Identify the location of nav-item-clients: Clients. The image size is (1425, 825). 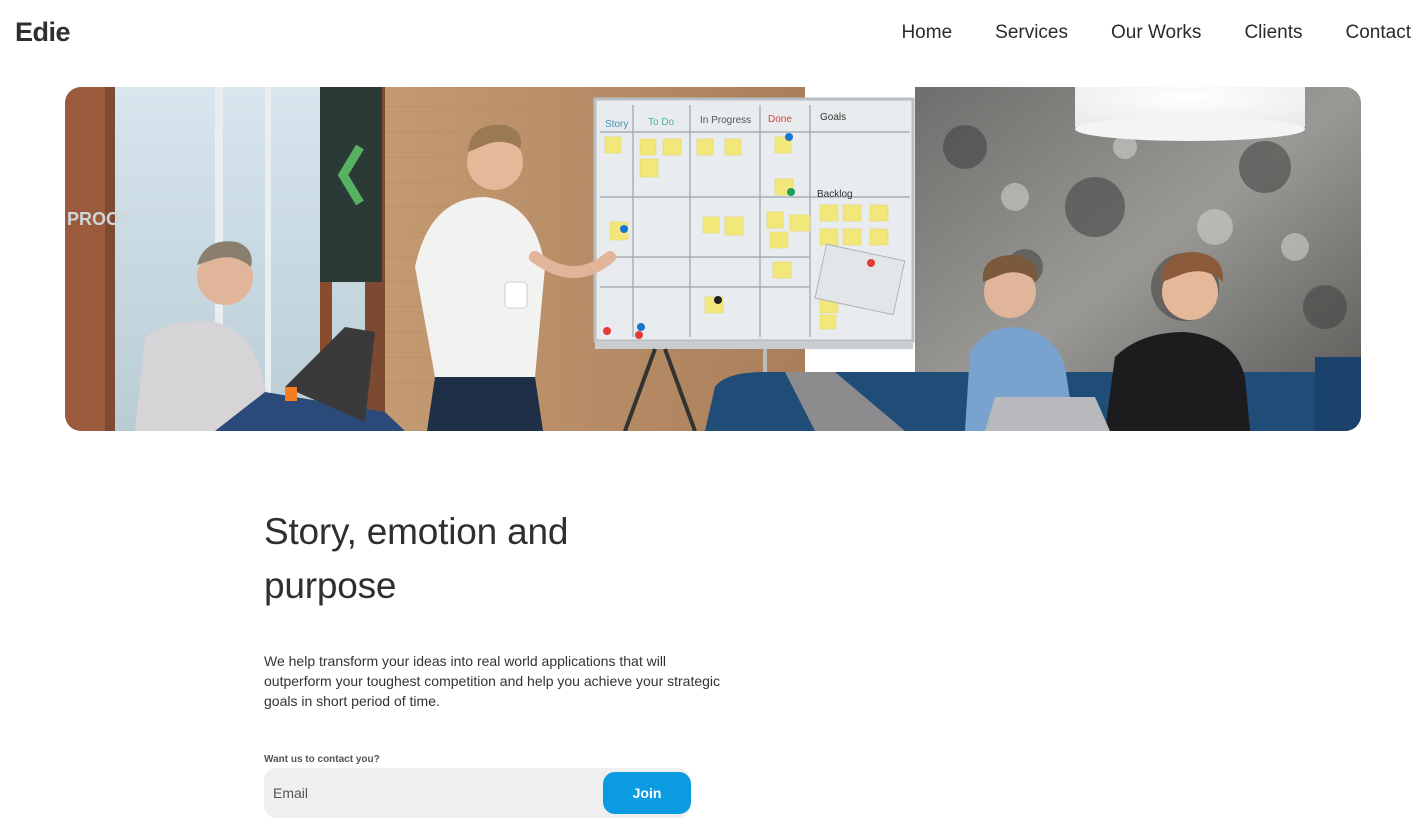
(1273, 33).